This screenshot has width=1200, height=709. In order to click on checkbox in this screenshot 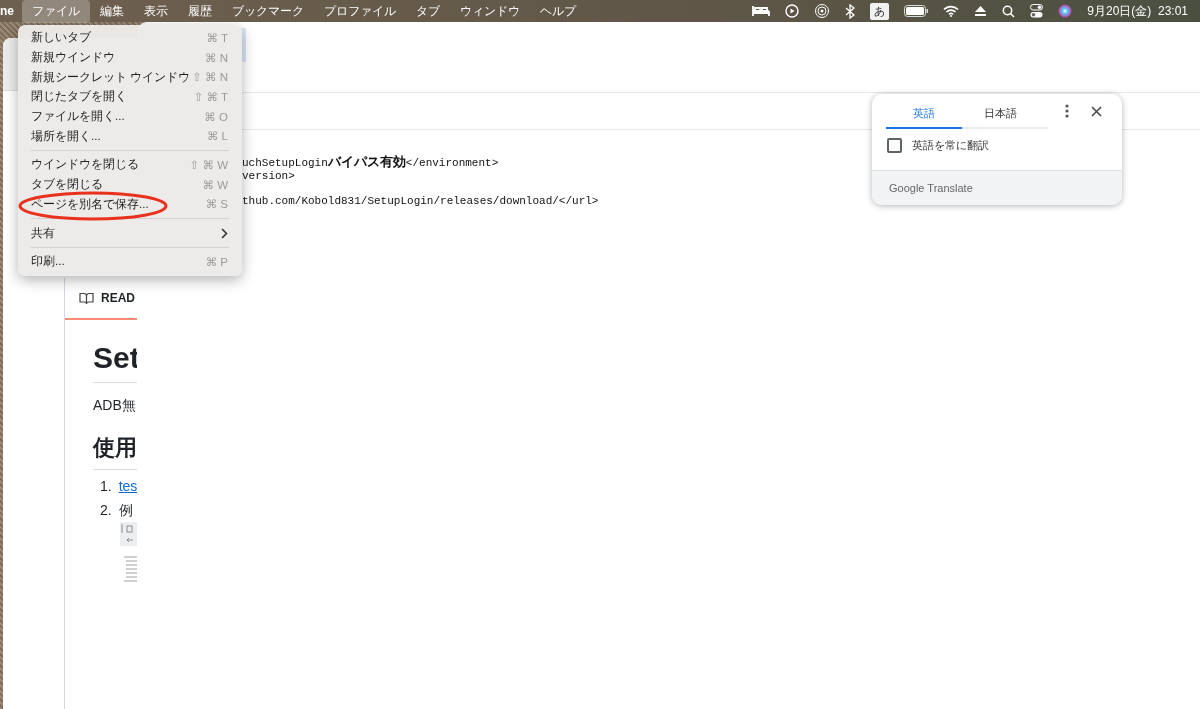, I will do `click(894, 145)`.